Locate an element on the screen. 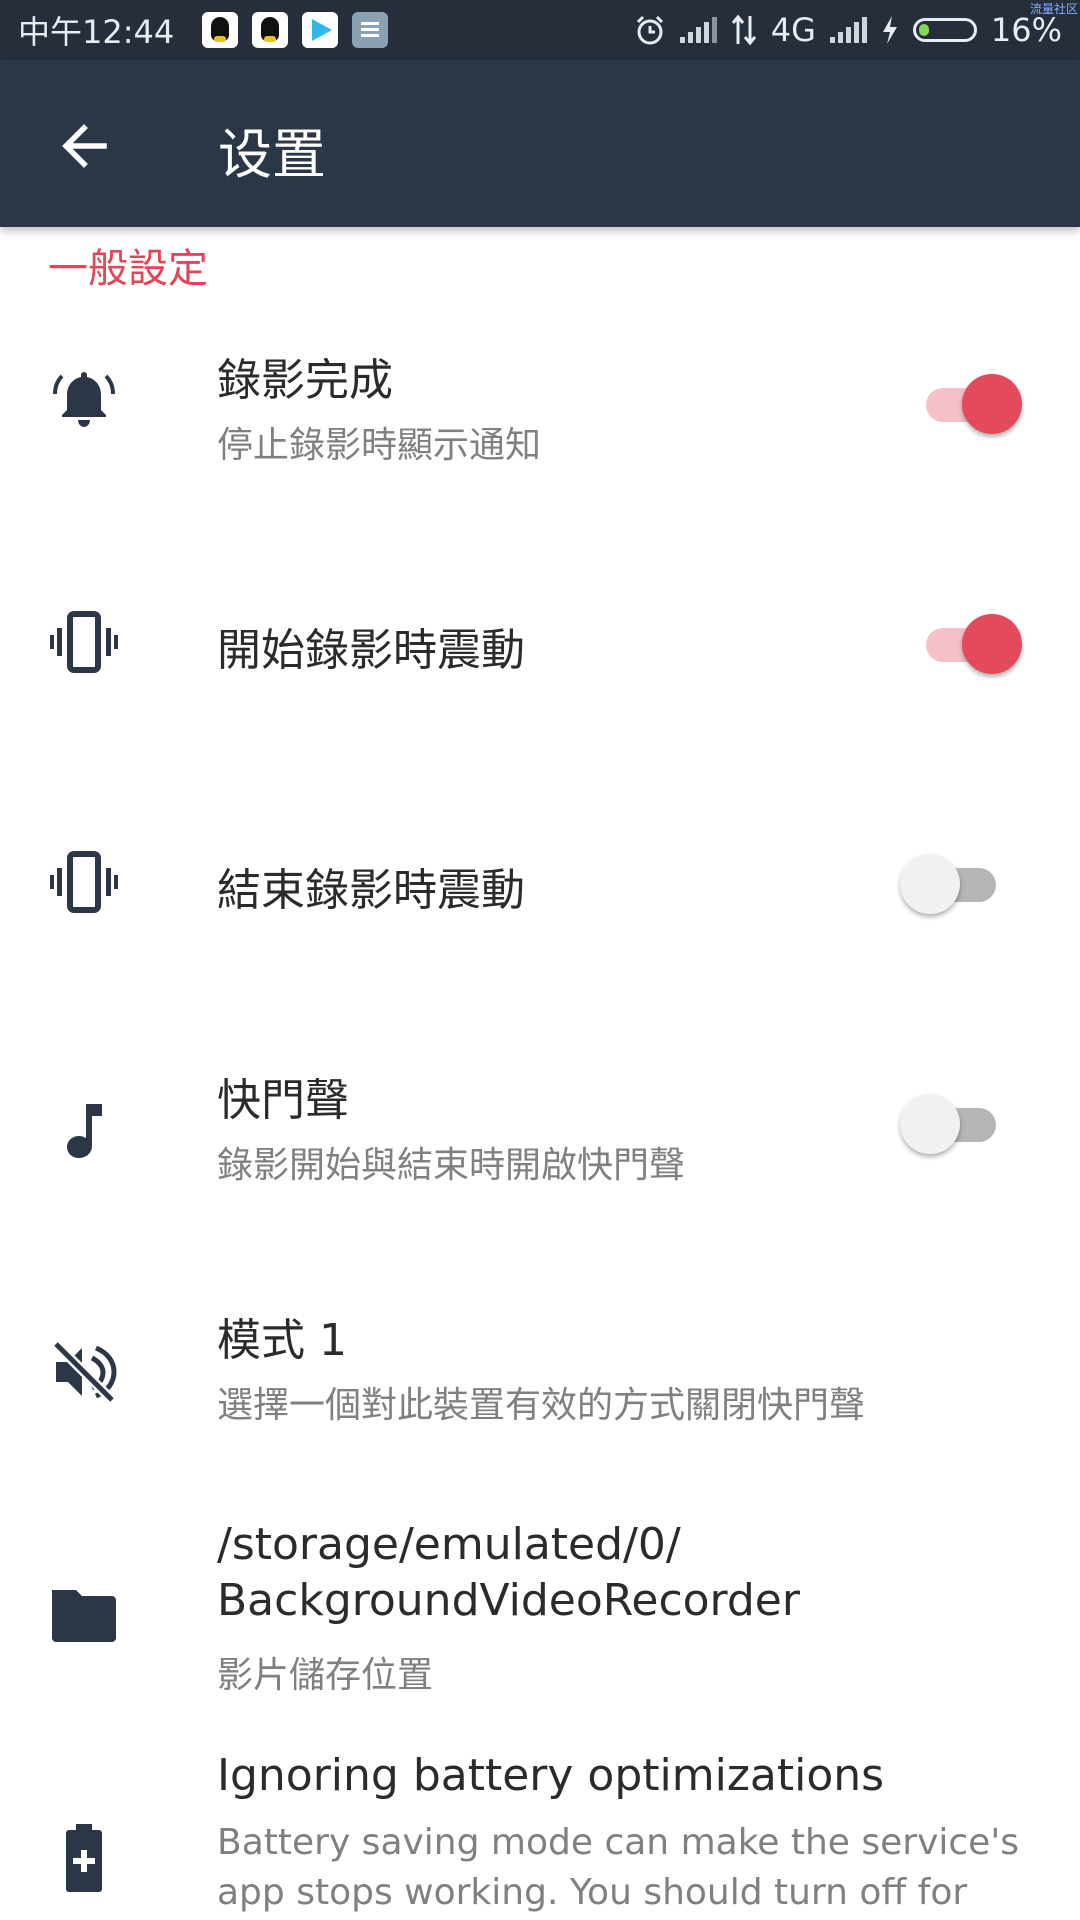  arrow-left-icon is located at coordinates (84, 146).